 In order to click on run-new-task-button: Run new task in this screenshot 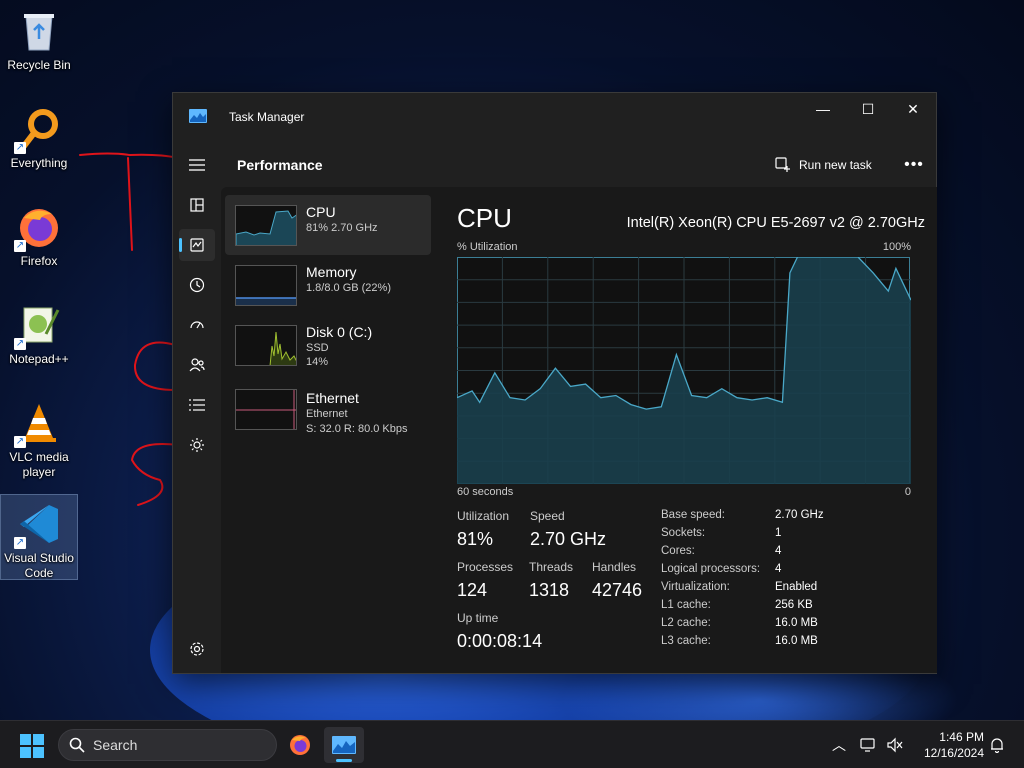, I will do `click(823, 165)`.